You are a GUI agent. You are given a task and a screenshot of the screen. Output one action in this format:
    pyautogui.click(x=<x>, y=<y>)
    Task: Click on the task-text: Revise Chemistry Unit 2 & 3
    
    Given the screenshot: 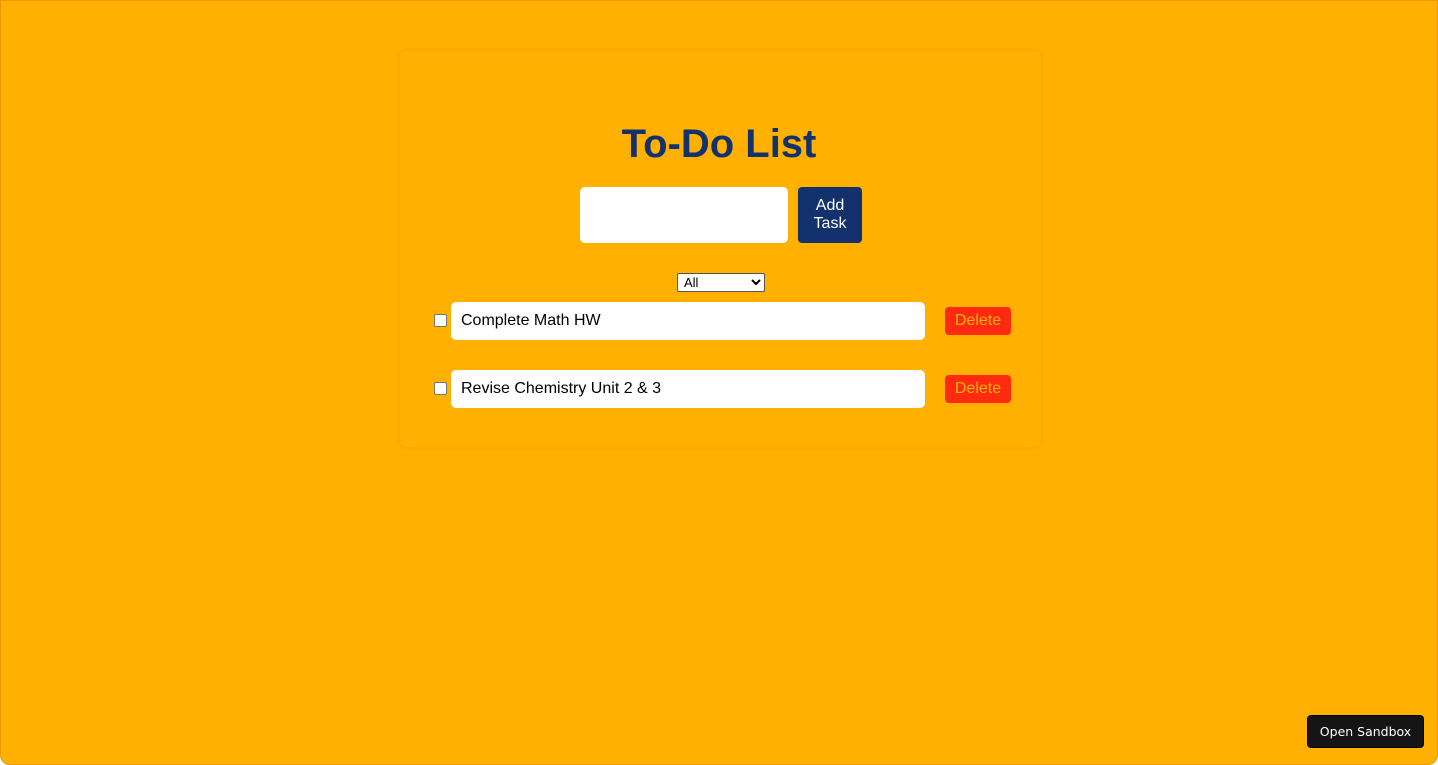 What is the action you would take?
    pyautogui.click(x=688, y=389)
    